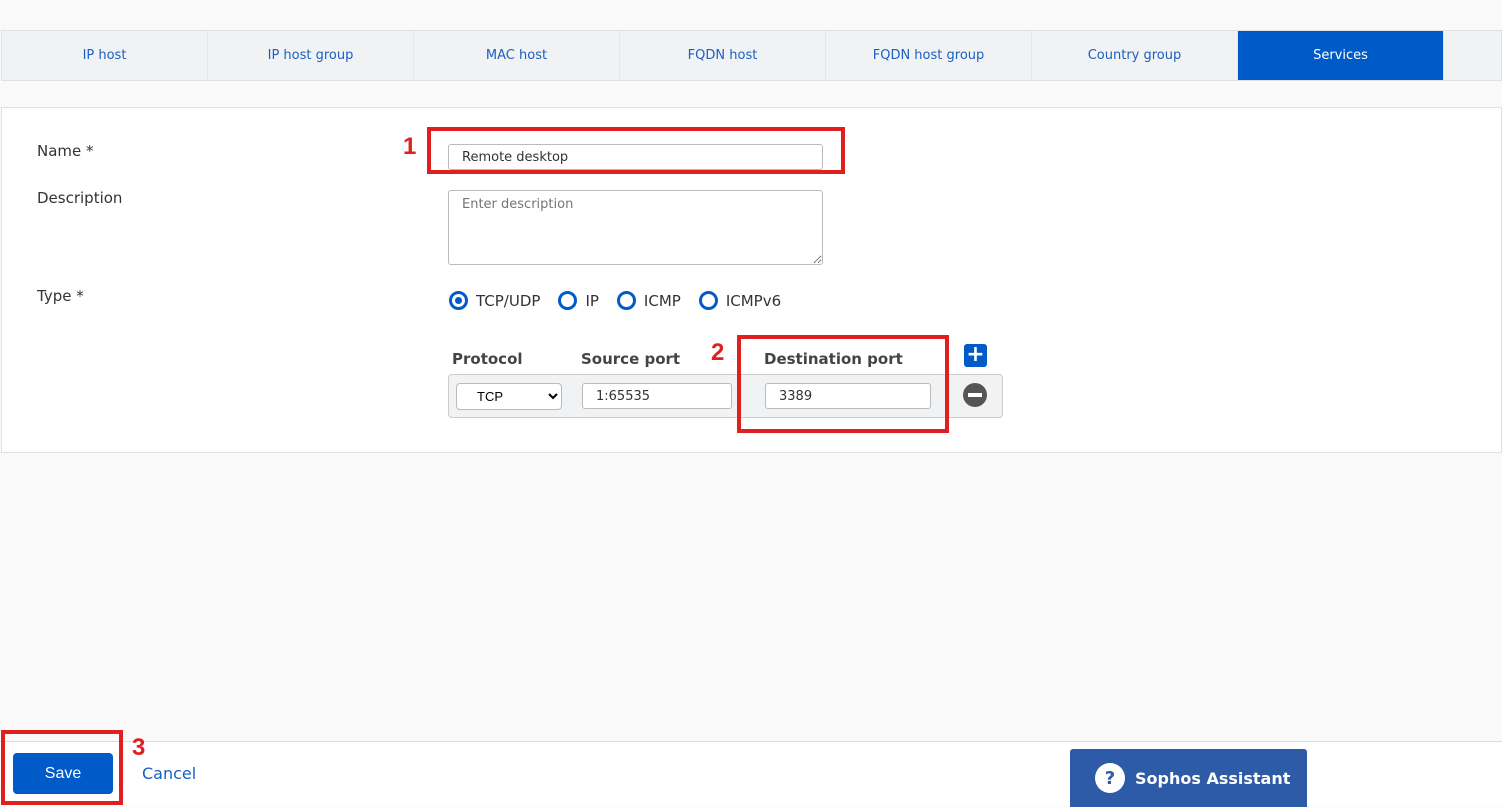 This screenshot has height=807, width=1502. I want to click on cancel-link: Cancel, so click(169, 773).